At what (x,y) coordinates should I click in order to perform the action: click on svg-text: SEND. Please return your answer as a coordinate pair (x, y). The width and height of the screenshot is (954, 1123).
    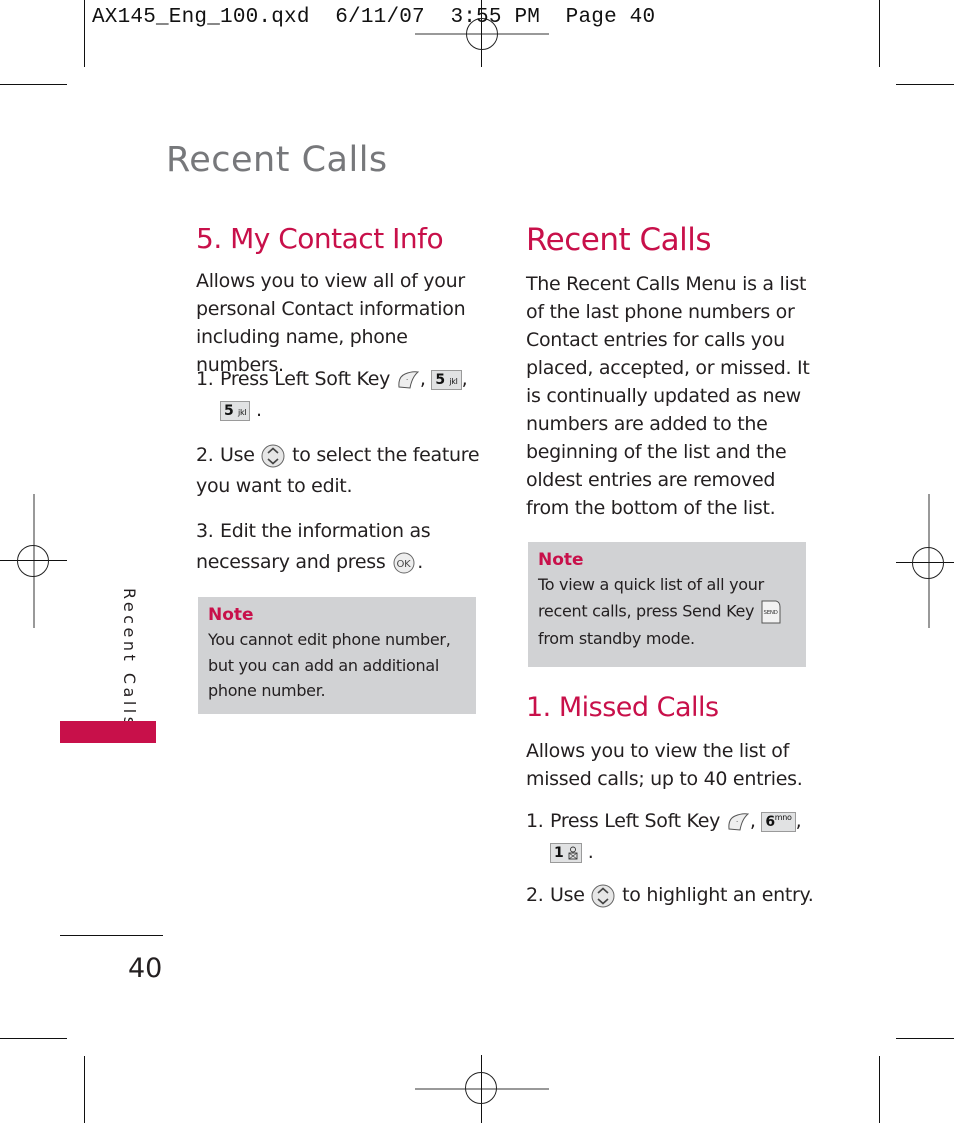
    Looking at the image, I should click on (770, 613).